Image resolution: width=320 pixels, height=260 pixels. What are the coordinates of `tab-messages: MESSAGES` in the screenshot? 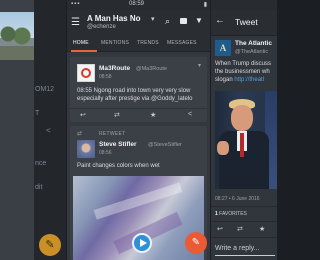 It's located at (182, 43).